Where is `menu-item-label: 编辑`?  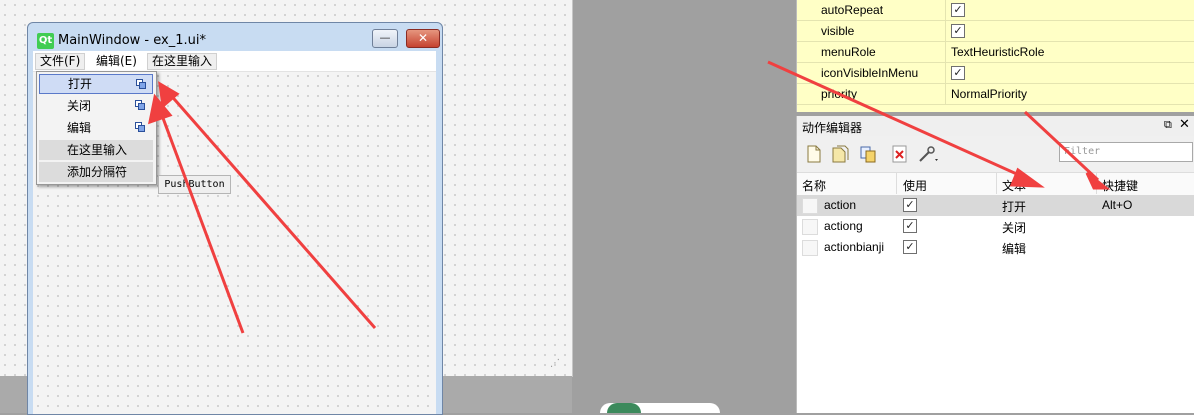 menu-item-label: 编辑 is located at coordinates (79, 128).